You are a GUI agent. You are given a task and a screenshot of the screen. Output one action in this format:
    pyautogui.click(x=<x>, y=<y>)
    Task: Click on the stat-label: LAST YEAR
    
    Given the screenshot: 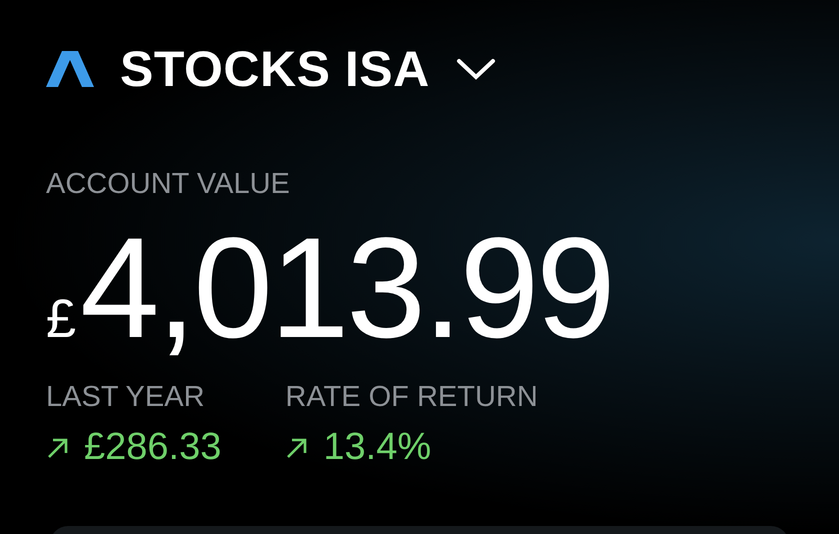 What is the action you would take?
    pyautogui.click(x=126, y=397)
    